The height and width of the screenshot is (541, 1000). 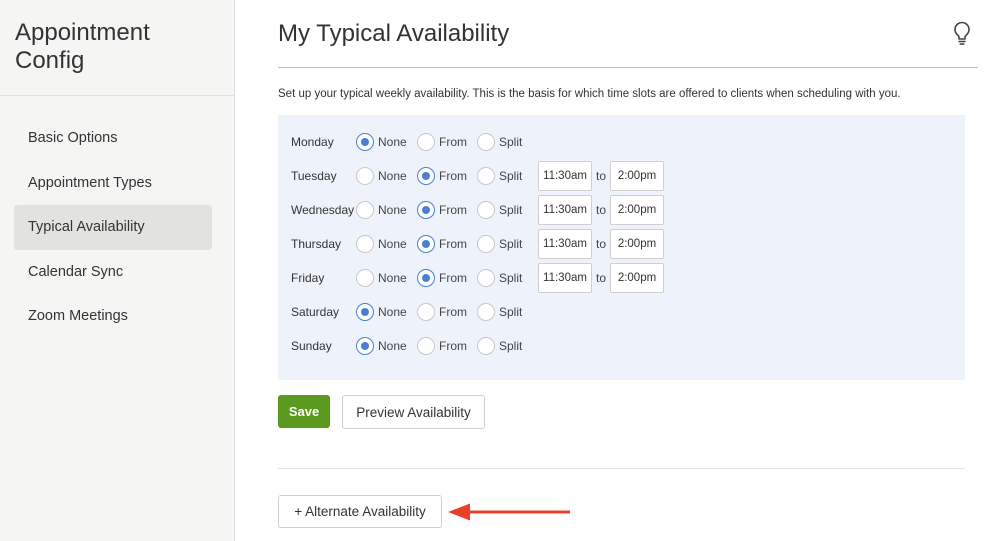 What do you see at coordinates (82, 32) in the screenshot?
I see `sidebar-title-line1: Appointment` at bounding box center [82, 32].